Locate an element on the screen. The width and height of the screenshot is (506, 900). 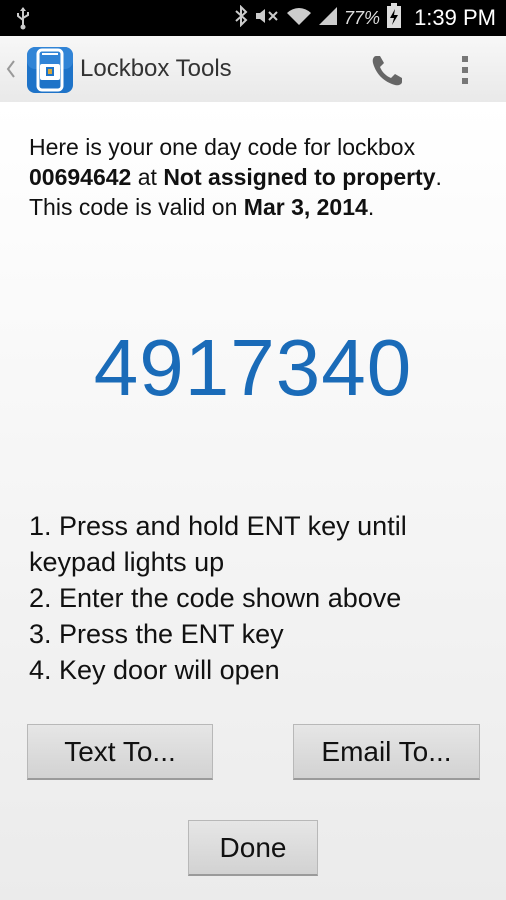
up-caret-icon is located at coordinates (11, 69).